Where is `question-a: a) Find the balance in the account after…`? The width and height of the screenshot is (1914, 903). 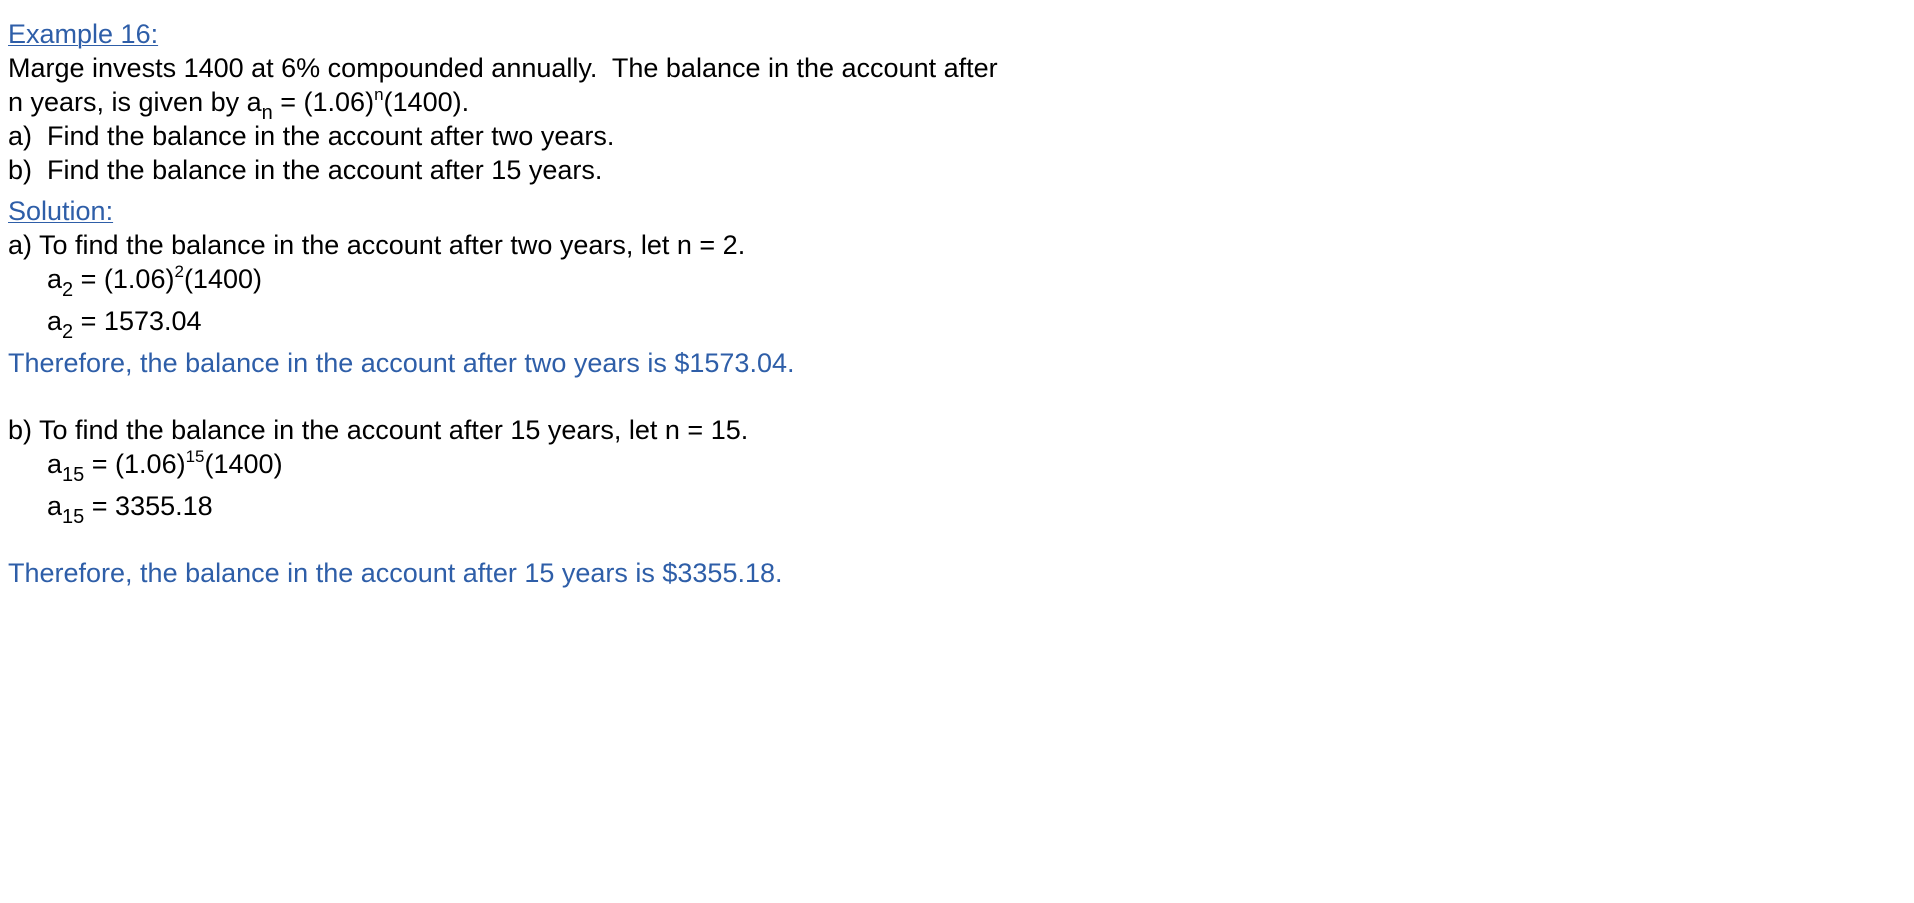 question-a: a) Find the balance in the account after… is located at coordinates (311, 136).